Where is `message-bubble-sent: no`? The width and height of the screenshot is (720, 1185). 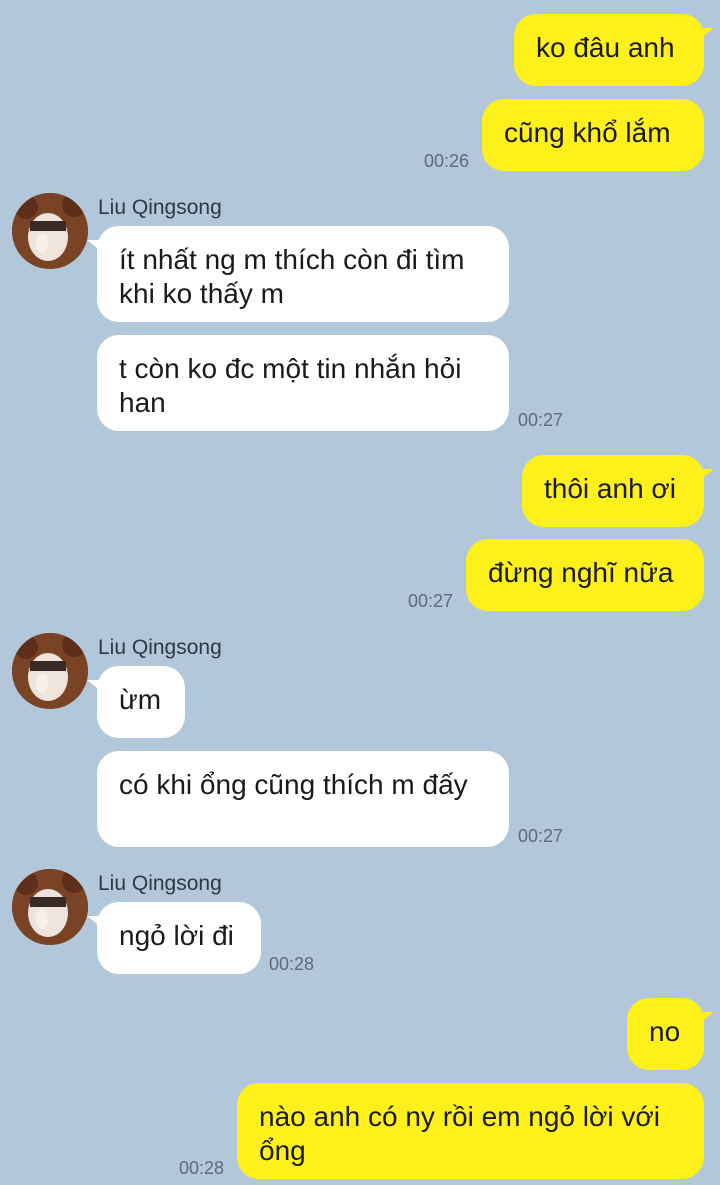
message-bubble-sent: no is located at coordinates (670, 1034).